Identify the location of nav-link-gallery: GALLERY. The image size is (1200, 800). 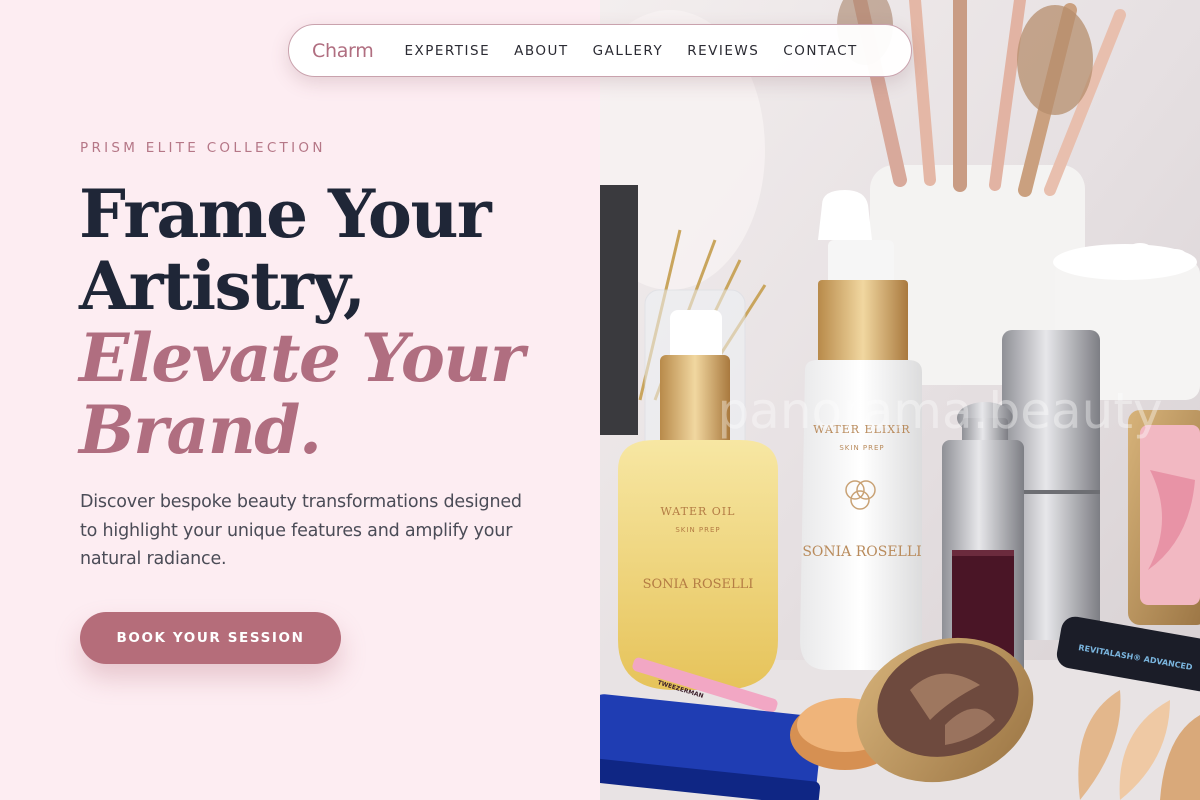
(628, 51).